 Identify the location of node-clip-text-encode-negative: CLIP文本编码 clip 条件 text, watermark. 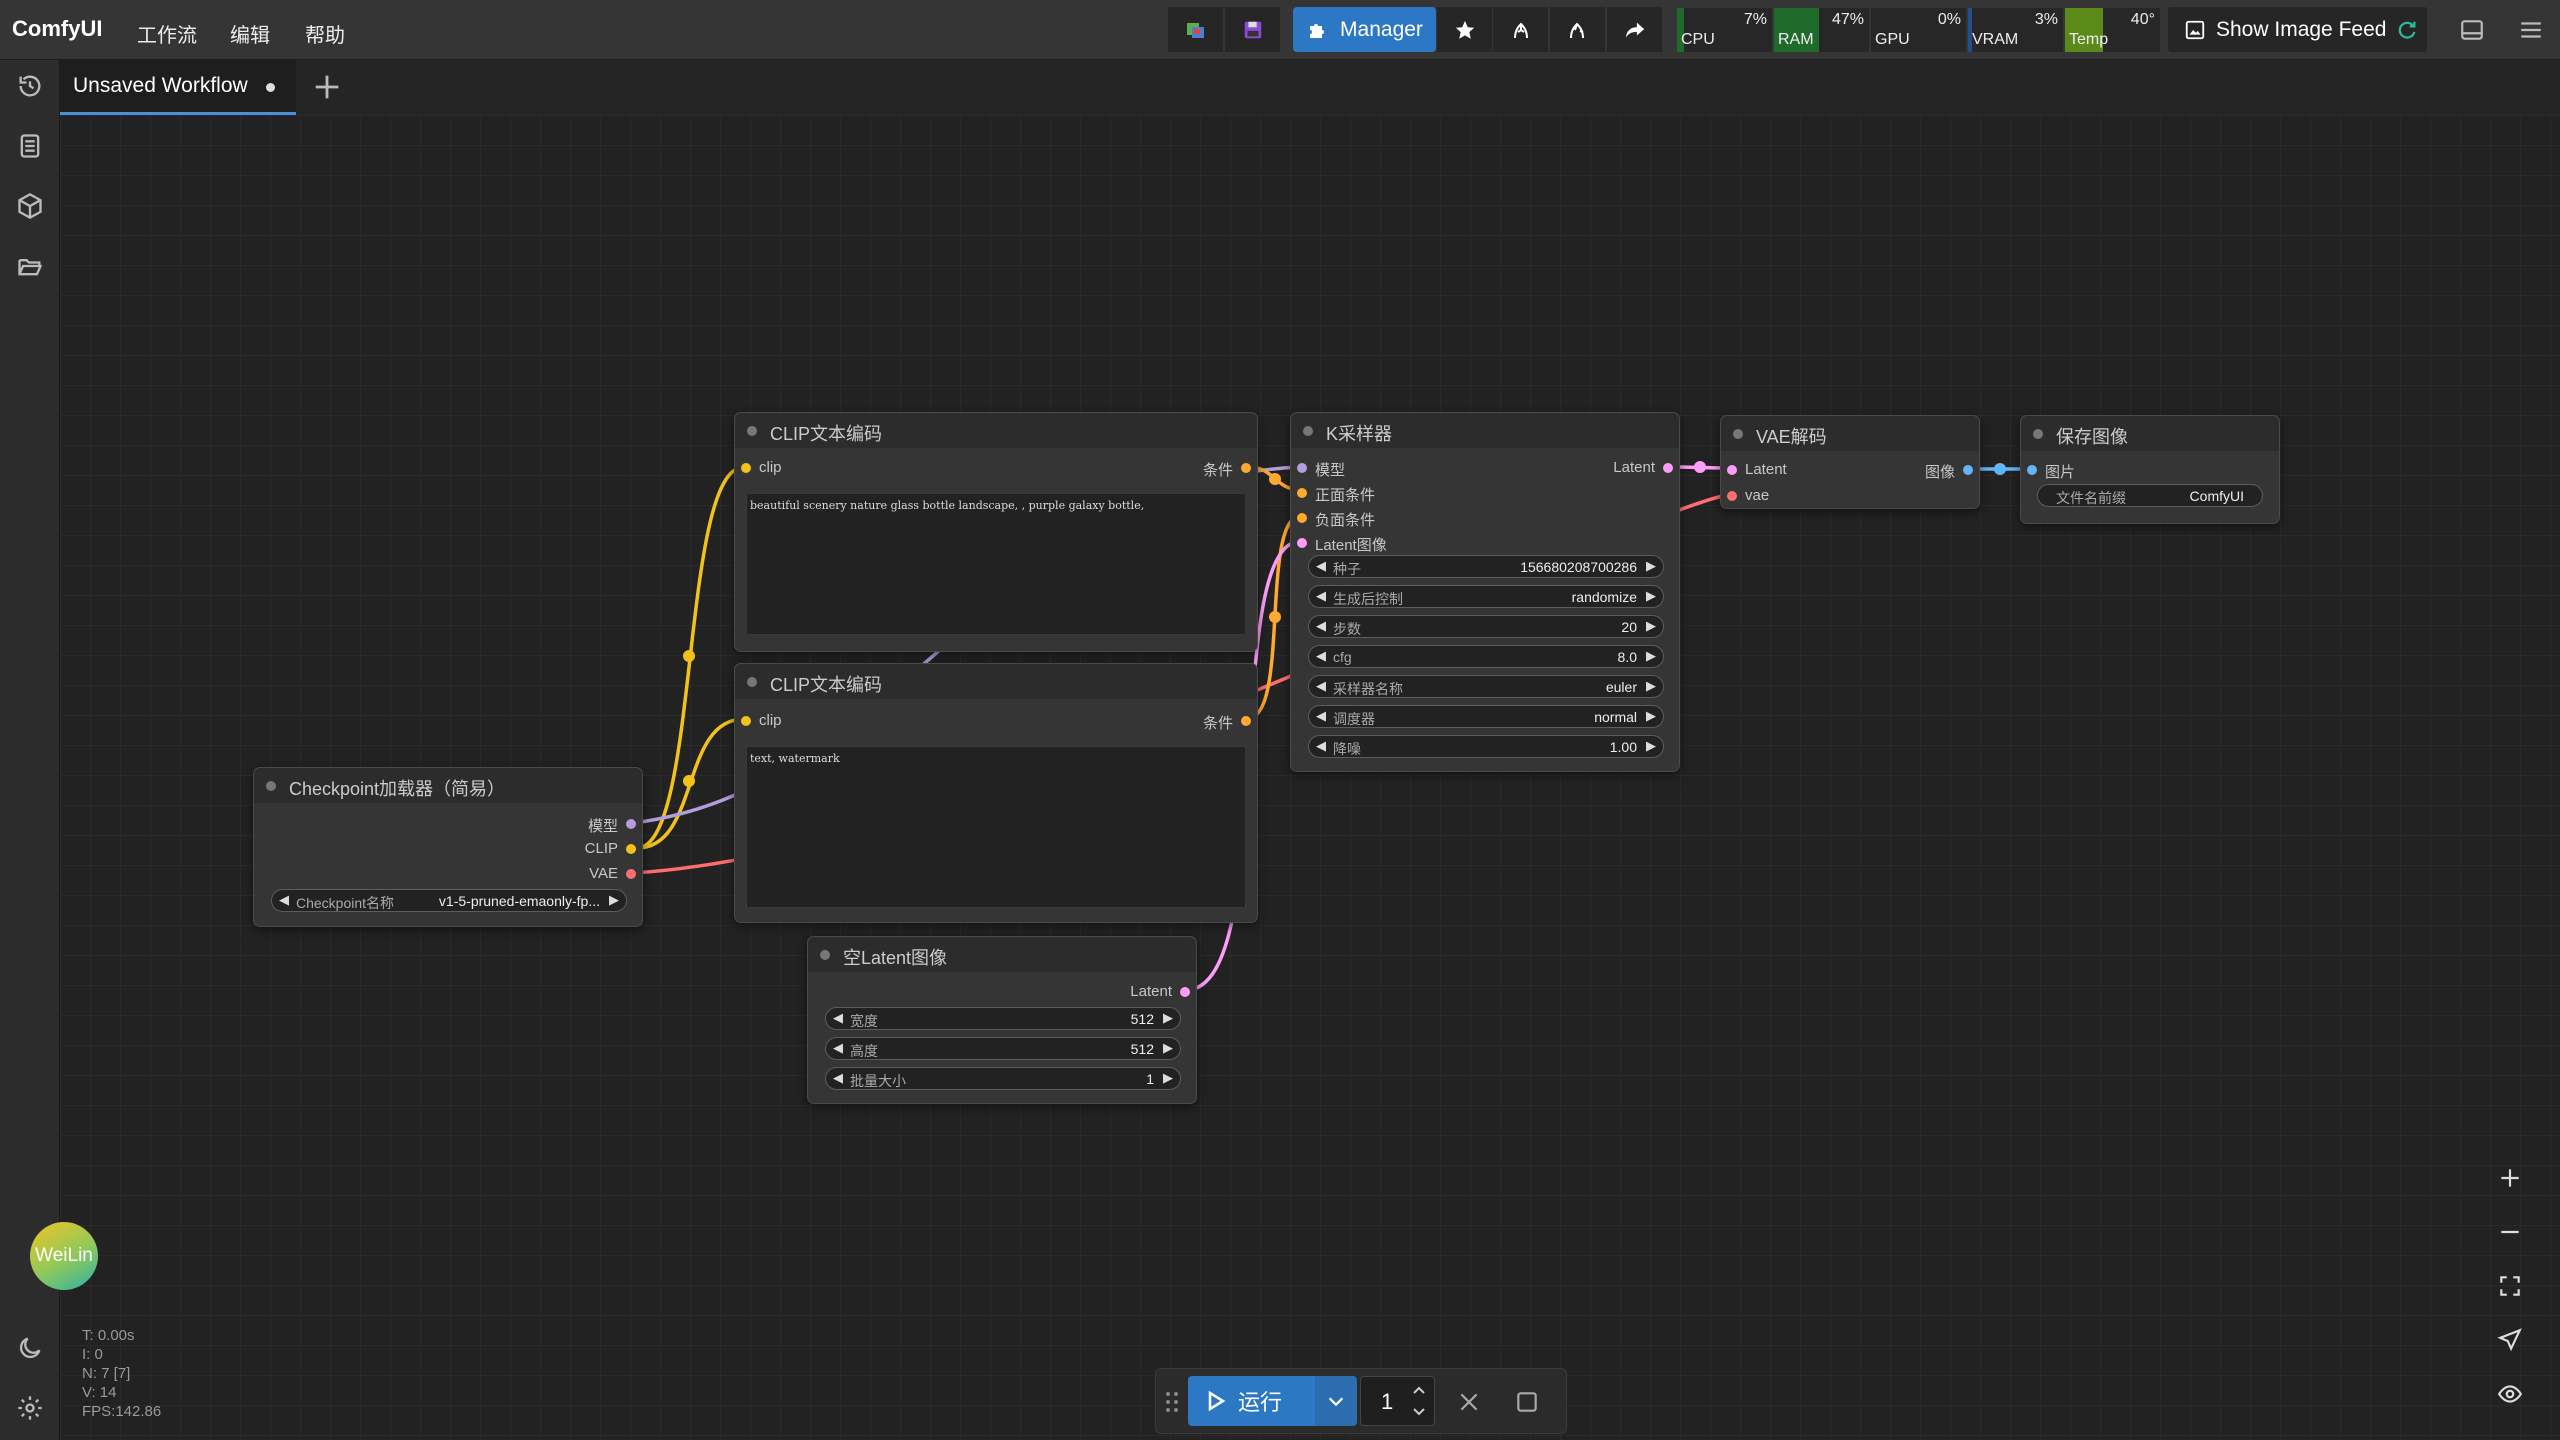
(996, 793).